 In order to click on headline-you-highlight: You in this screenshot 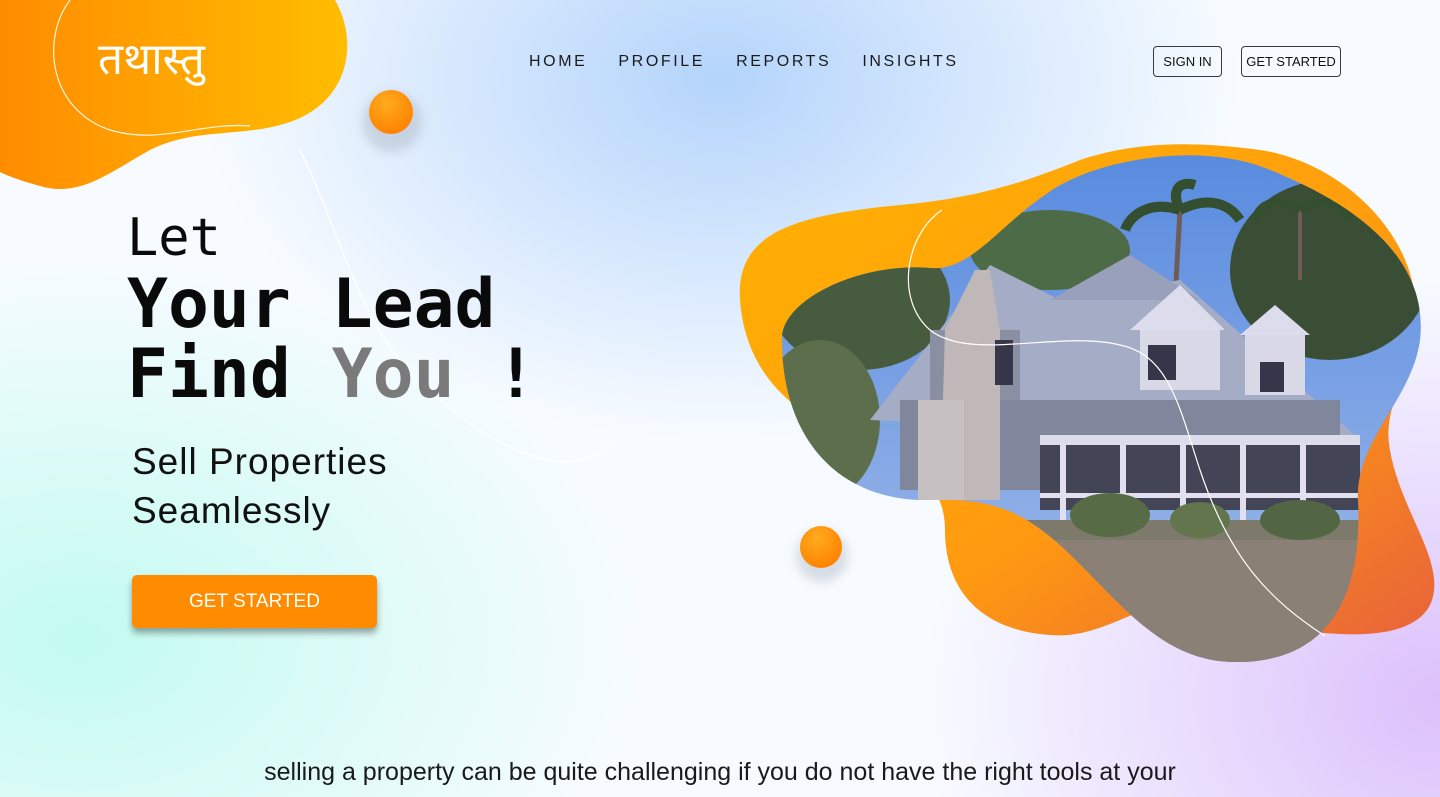, I will do `click(393, 374)`.